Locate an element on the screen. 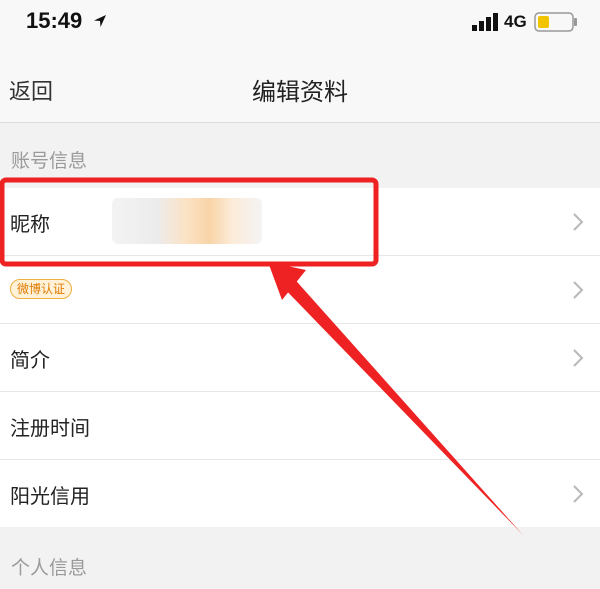 The width and height of the screenshot is (600, 589). network-label: 4G is located at coordinates (515, 21).